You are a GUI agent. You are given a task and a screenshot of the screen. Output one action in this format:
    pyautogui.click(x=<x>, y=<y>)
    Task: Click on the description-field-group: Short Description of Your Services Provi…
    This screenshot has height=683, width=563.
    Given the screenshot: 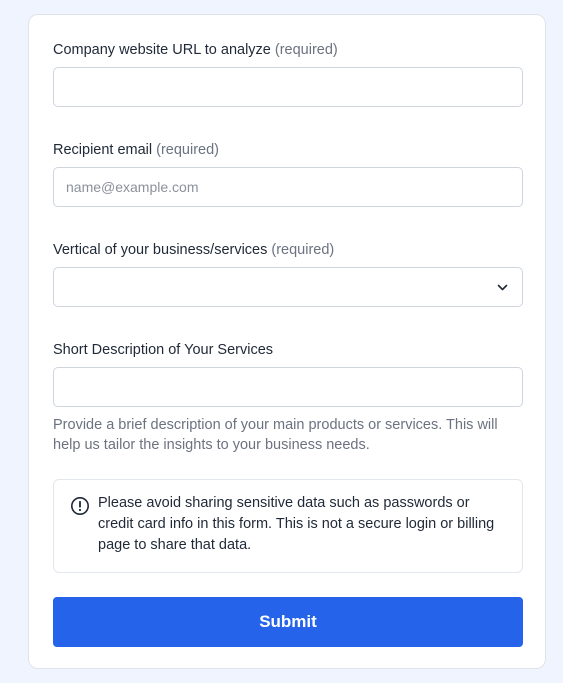 What is the action you would take?
    pyautogui.click(x=288, y=397)
    